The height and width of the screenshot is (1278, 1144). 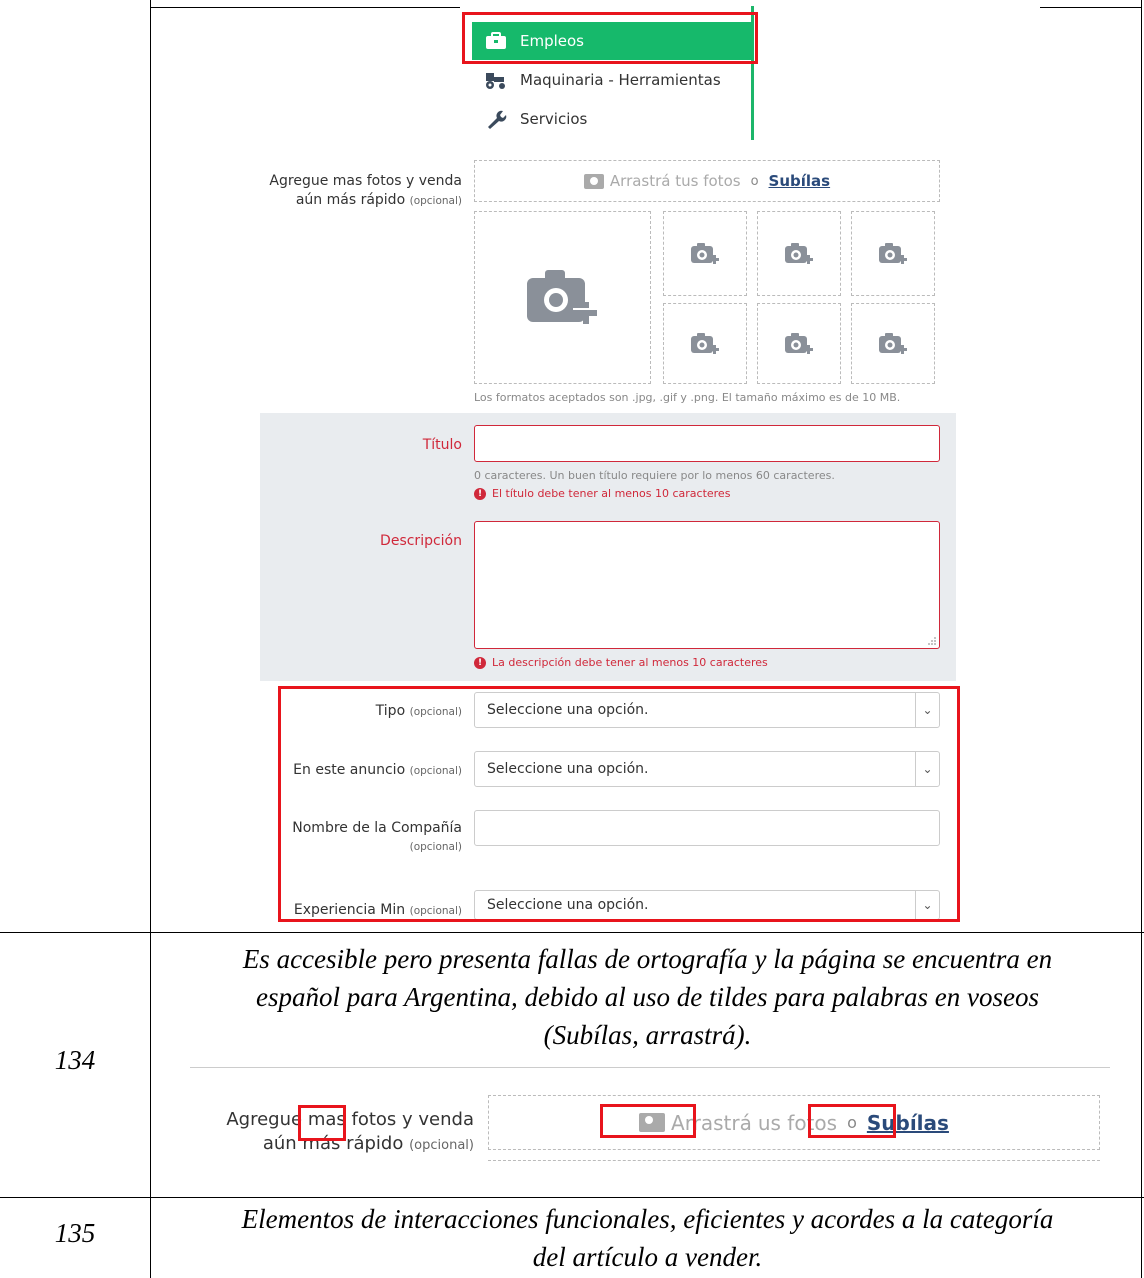 What do you see at coordinates (150, 639) in the screenshot?
I see `column-divider` at bounding box center [150, 639].